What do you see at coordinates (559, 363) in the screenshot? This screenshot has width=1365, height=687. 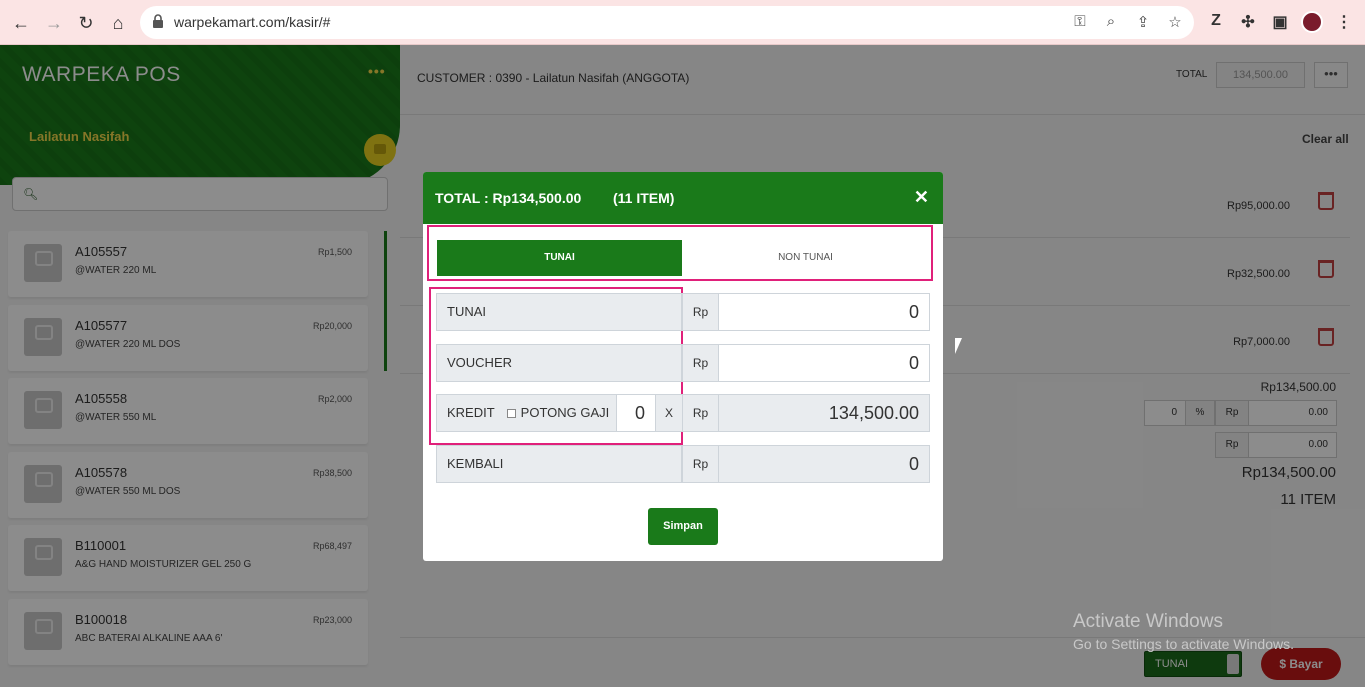 I see `voucher-label: VOUCHER` at bounding box center [559, 363].